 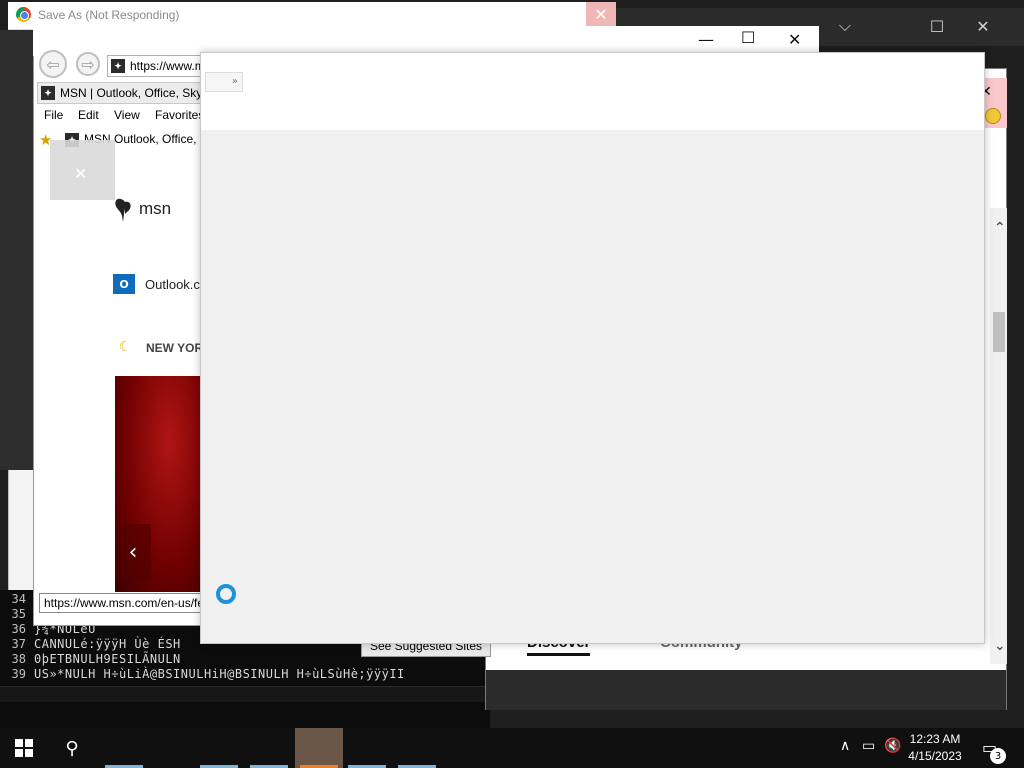 I want to click on address-bar: ✦ https://www.msn.com/en-us/, so click(x=157, y=66).